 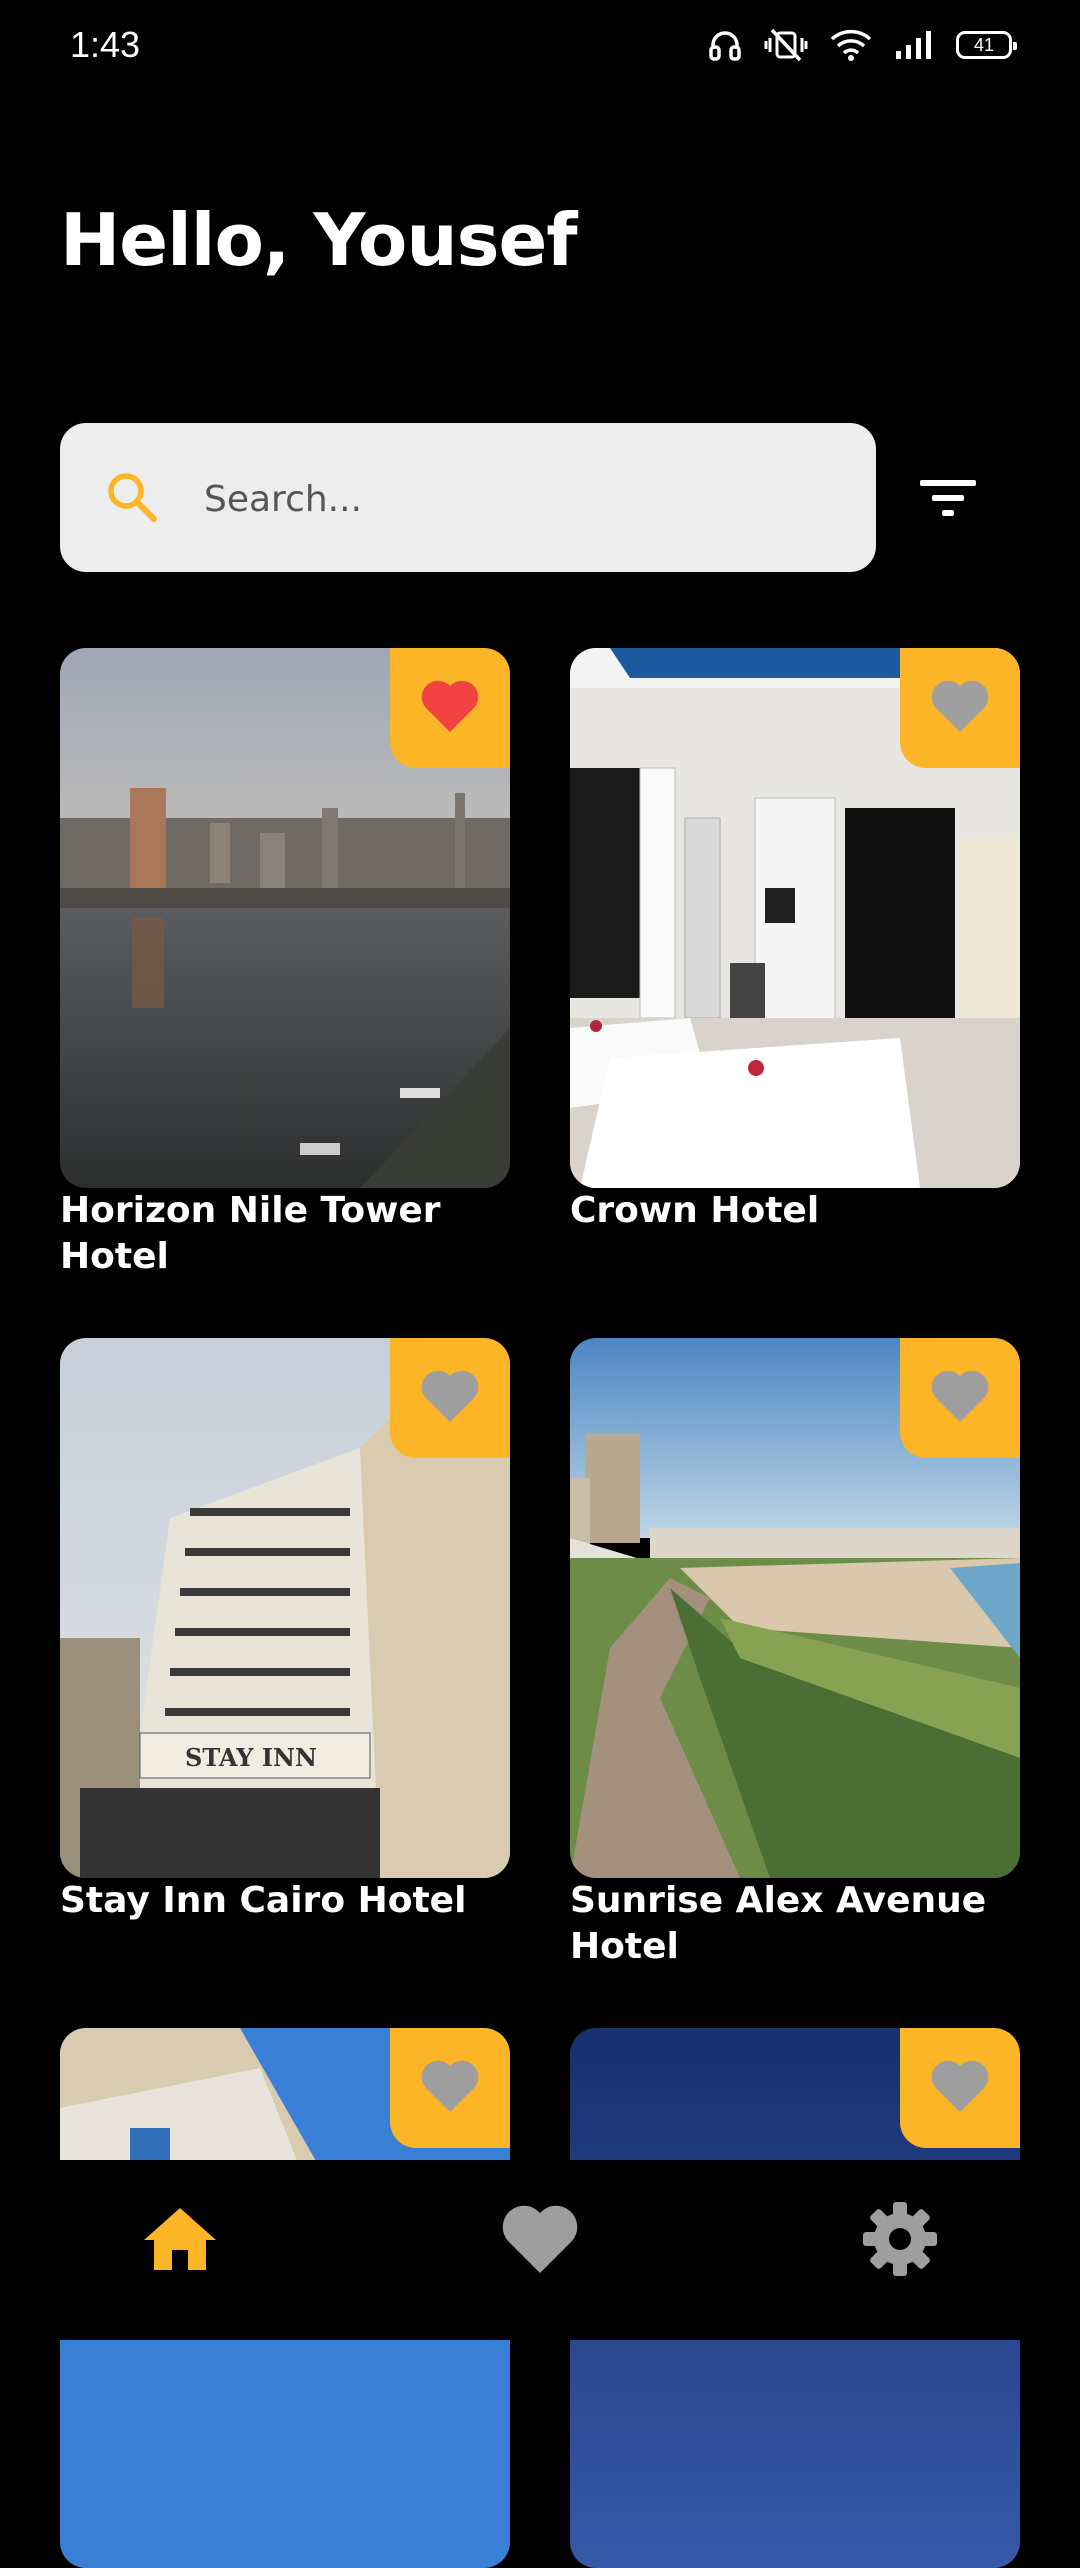 What do you see at coordinates (132, 497) in the screenshot?
I see `search-icon` at bounding box center [132, 497].